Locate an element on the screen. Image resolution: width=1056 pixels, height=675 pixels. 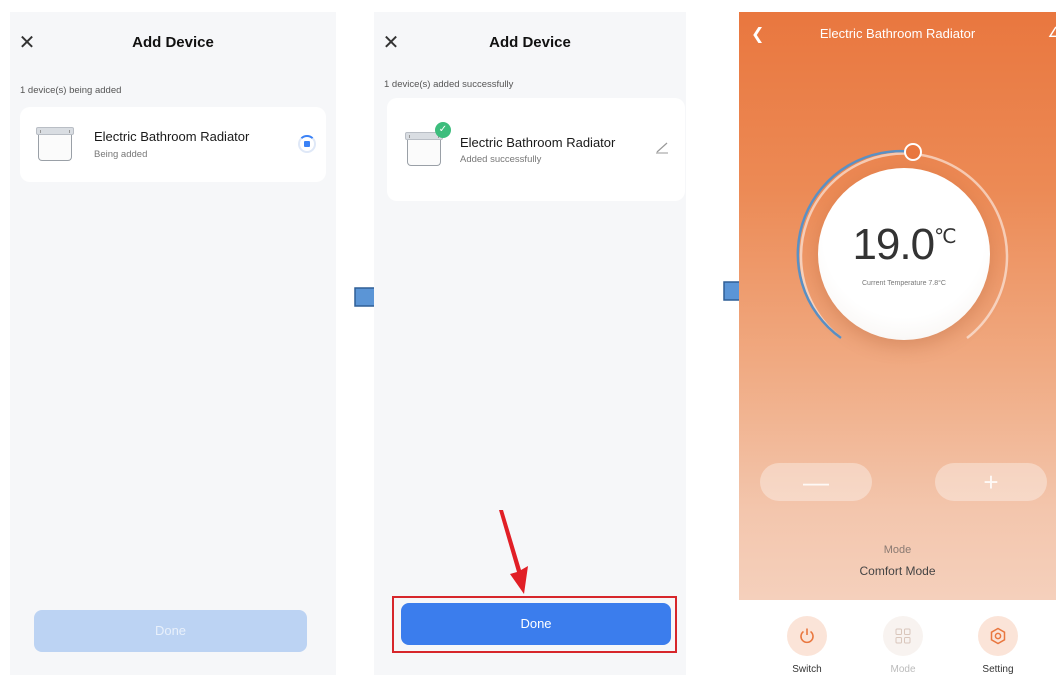
setting-label: Setting is located at coordinates (998, 669).